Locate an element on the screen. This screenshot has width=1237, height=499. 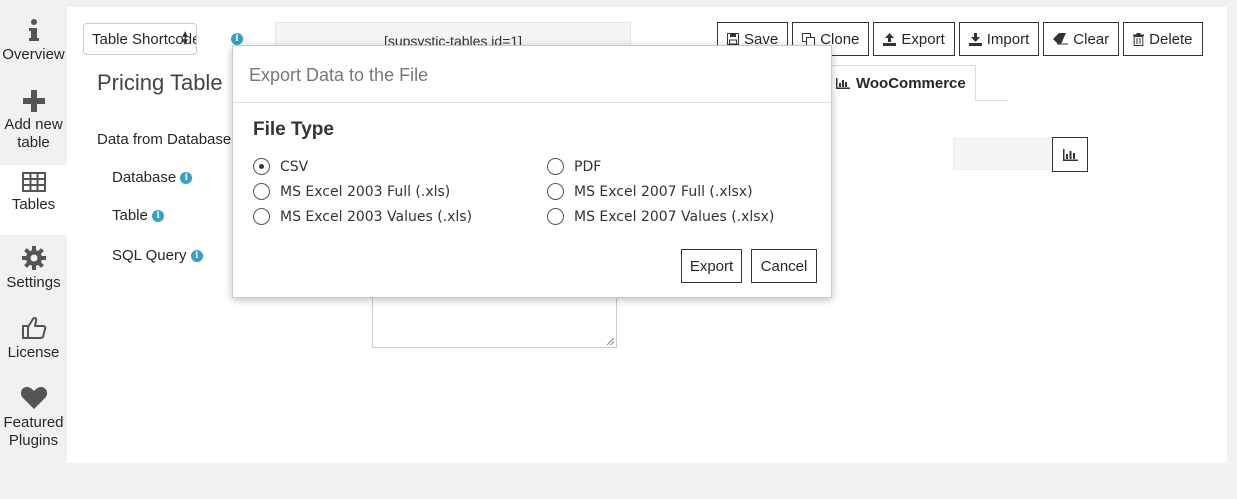
sidebar-item-label: Settings is located at coordinates (33, 282).